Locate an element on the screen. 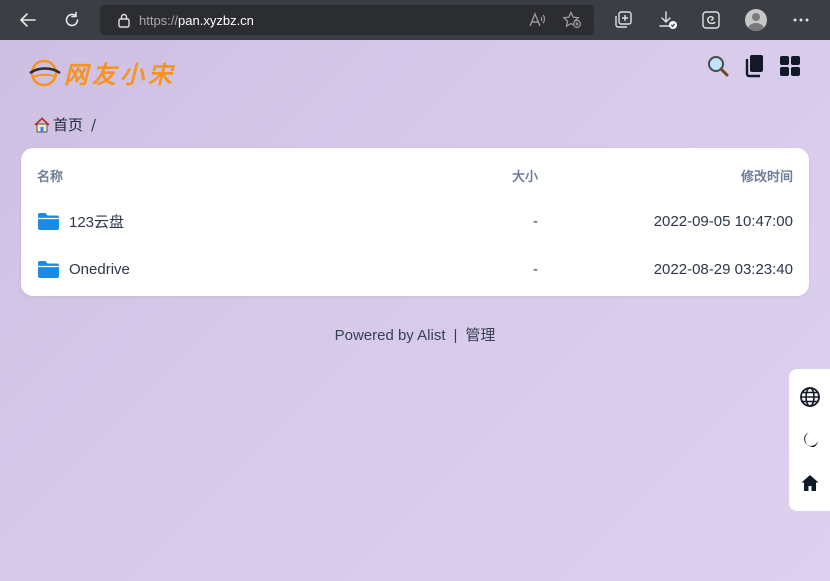  column-header-size: 大小 is located at coordinates (525, 175).